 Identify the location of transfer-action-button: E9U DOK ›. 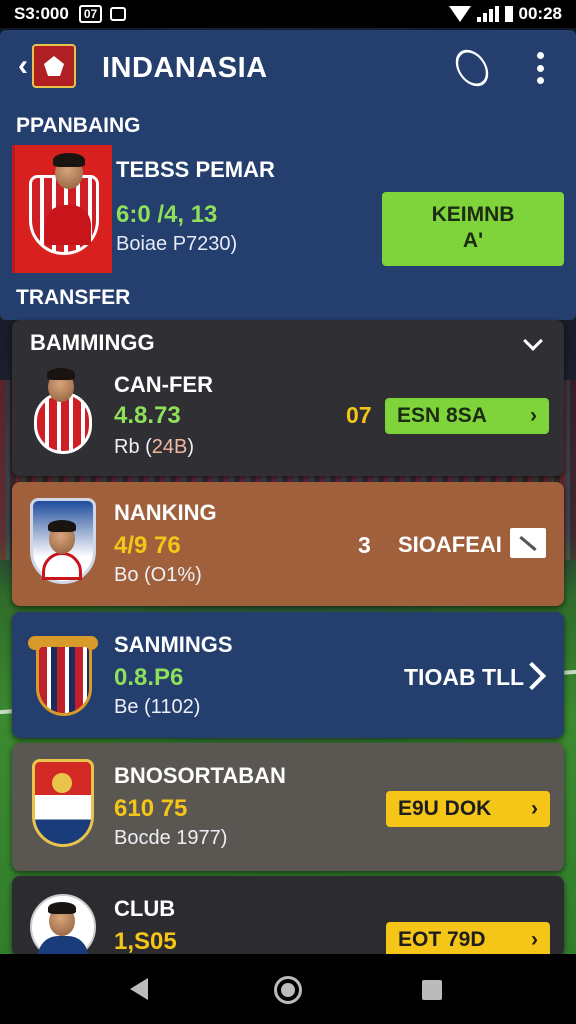
(468, 809).